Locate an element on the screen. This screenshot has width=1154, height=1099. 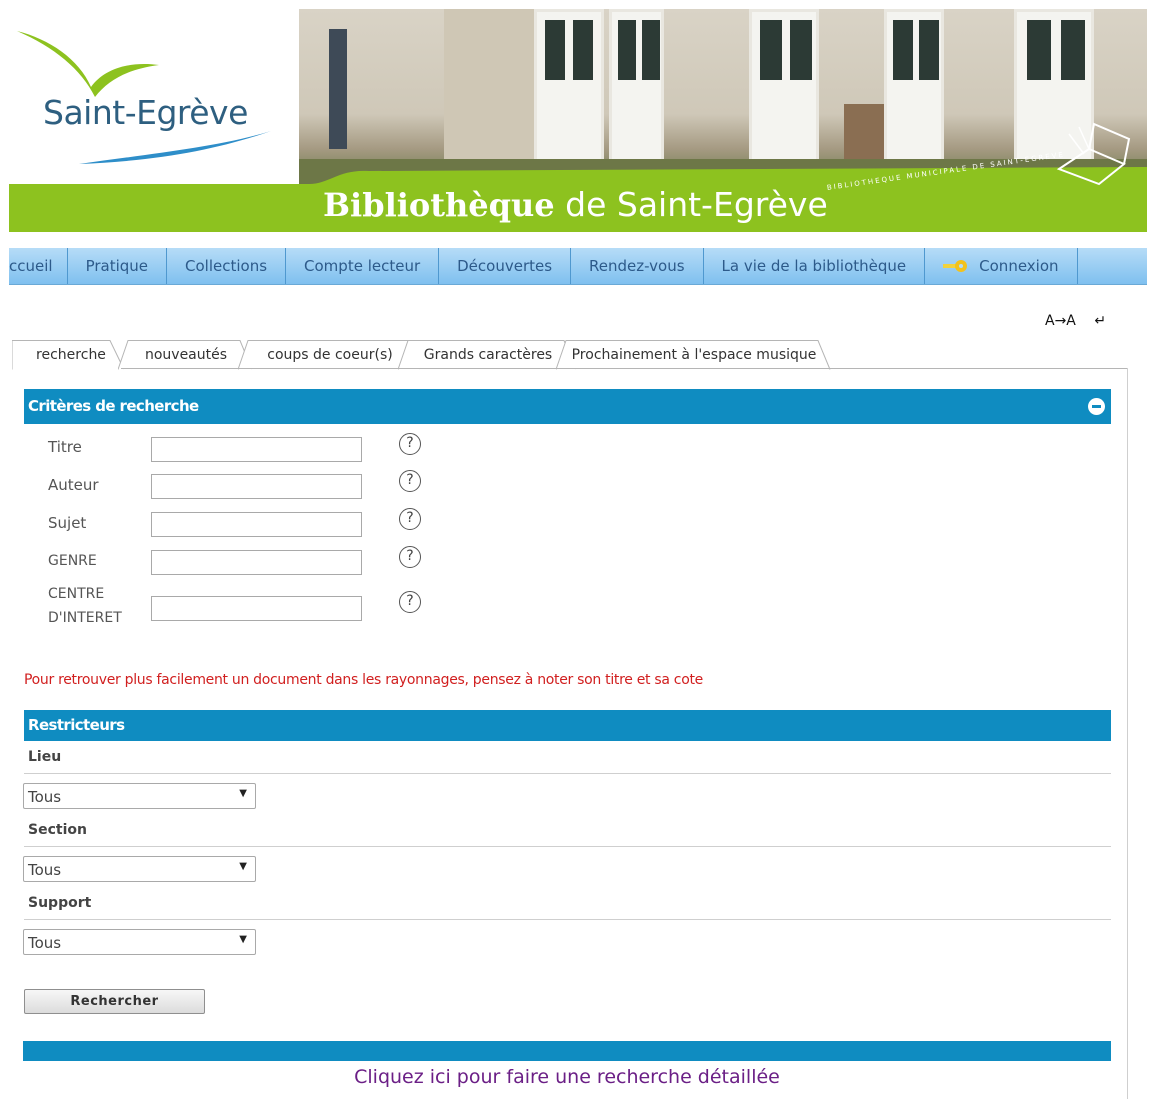
restrictors-header: Restricteurs is located at coordinates (567, 725).